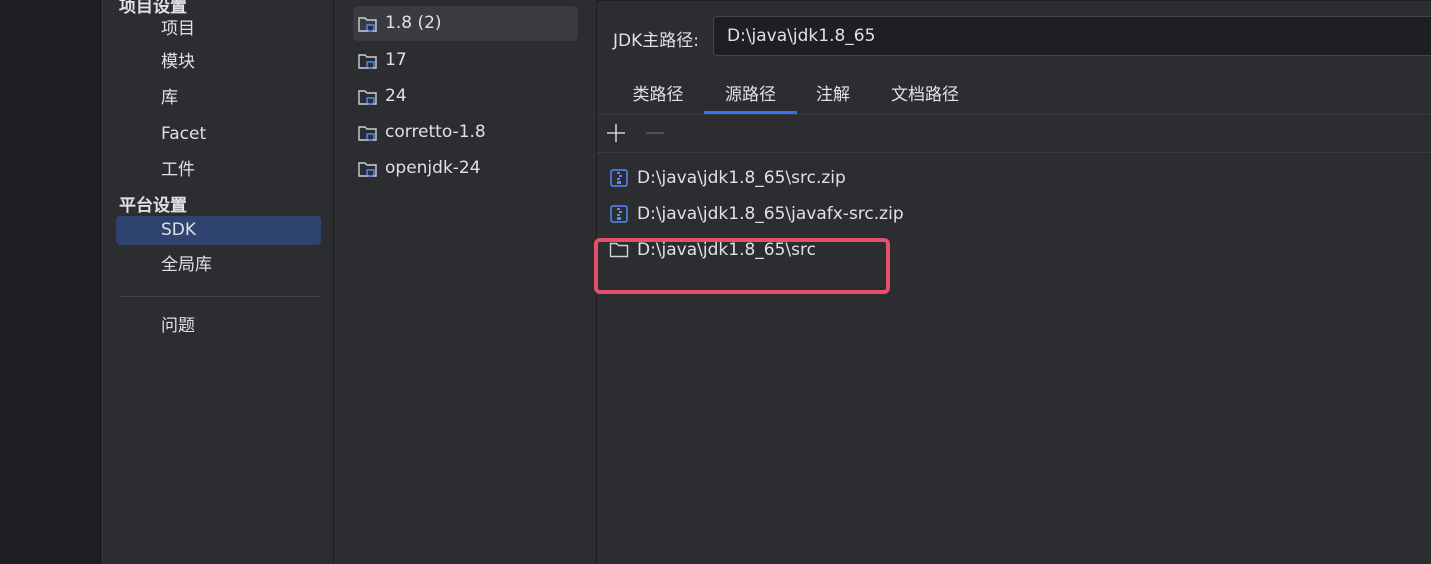 This screenshot has height=564, width=1431. I want to click on remove-path-button, so click(655, 133).